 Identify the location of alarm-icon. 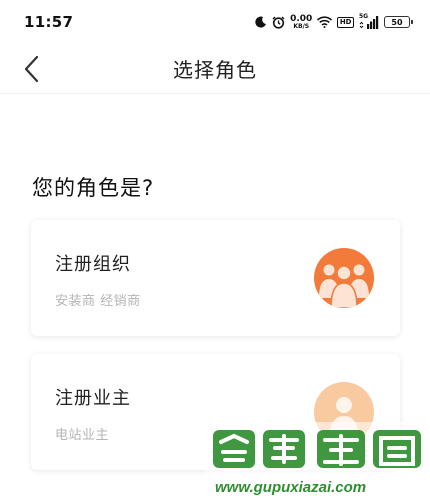
(278, 22).